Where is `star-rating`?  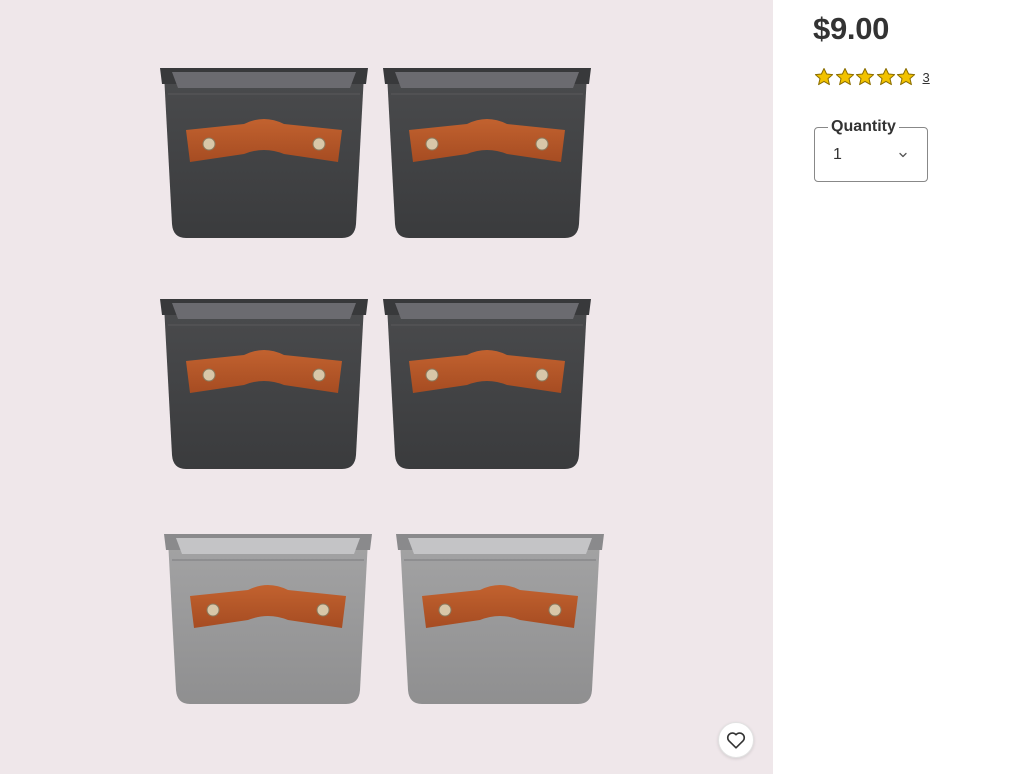
star-rating is located at coordinates (865, 77).